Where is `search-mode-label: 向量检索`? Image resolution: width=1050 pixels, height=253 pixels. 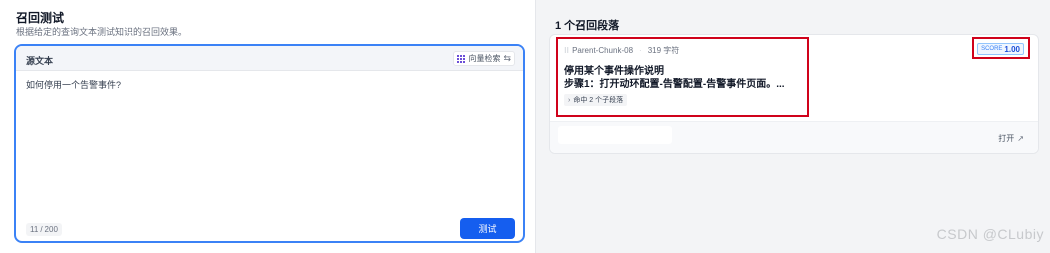 search-mode-label: 向量检索 is located at coordinates (484, 58).